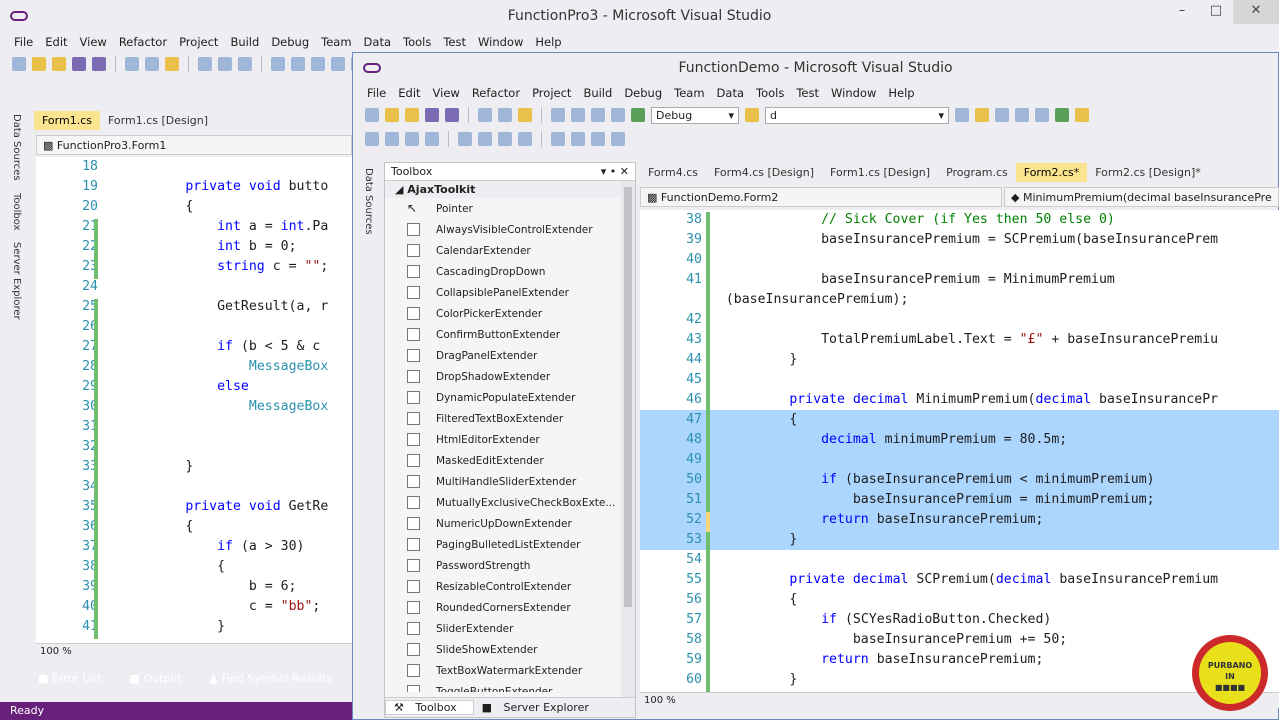  What do you see at coordinates (598, 139) in the screenshot?
I see `bookmark-next-icon` at bounding box center [598, 139].